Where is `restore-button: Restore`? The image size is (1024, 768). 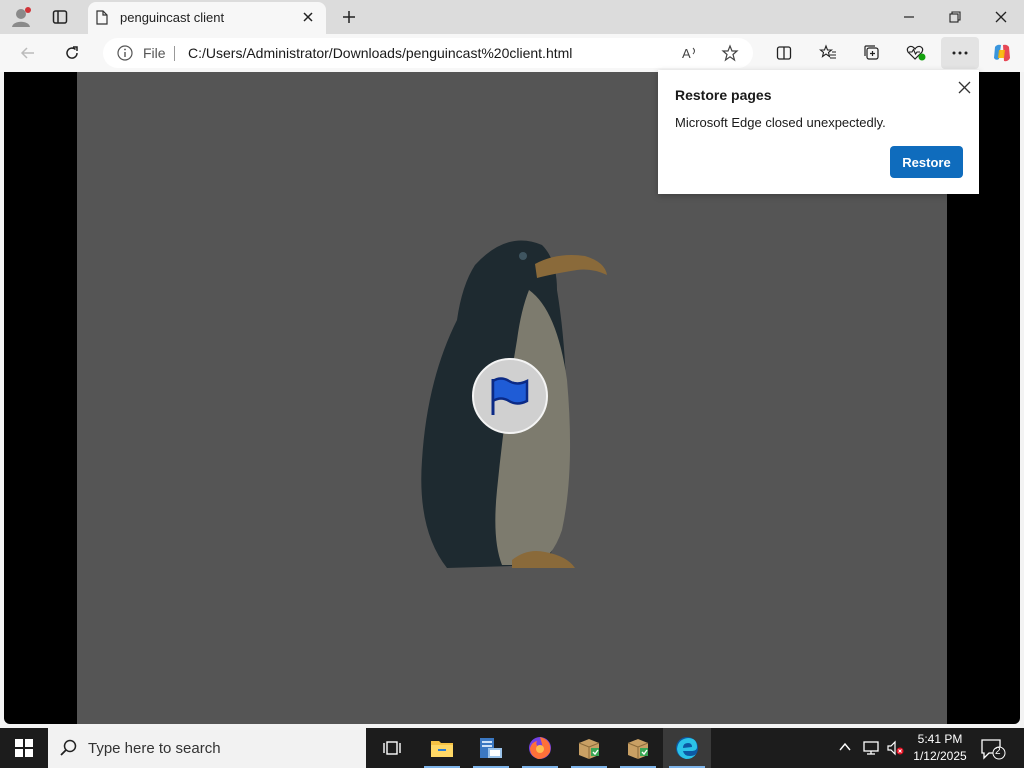 restore-button: Restore is located at coordinates (926, 162).